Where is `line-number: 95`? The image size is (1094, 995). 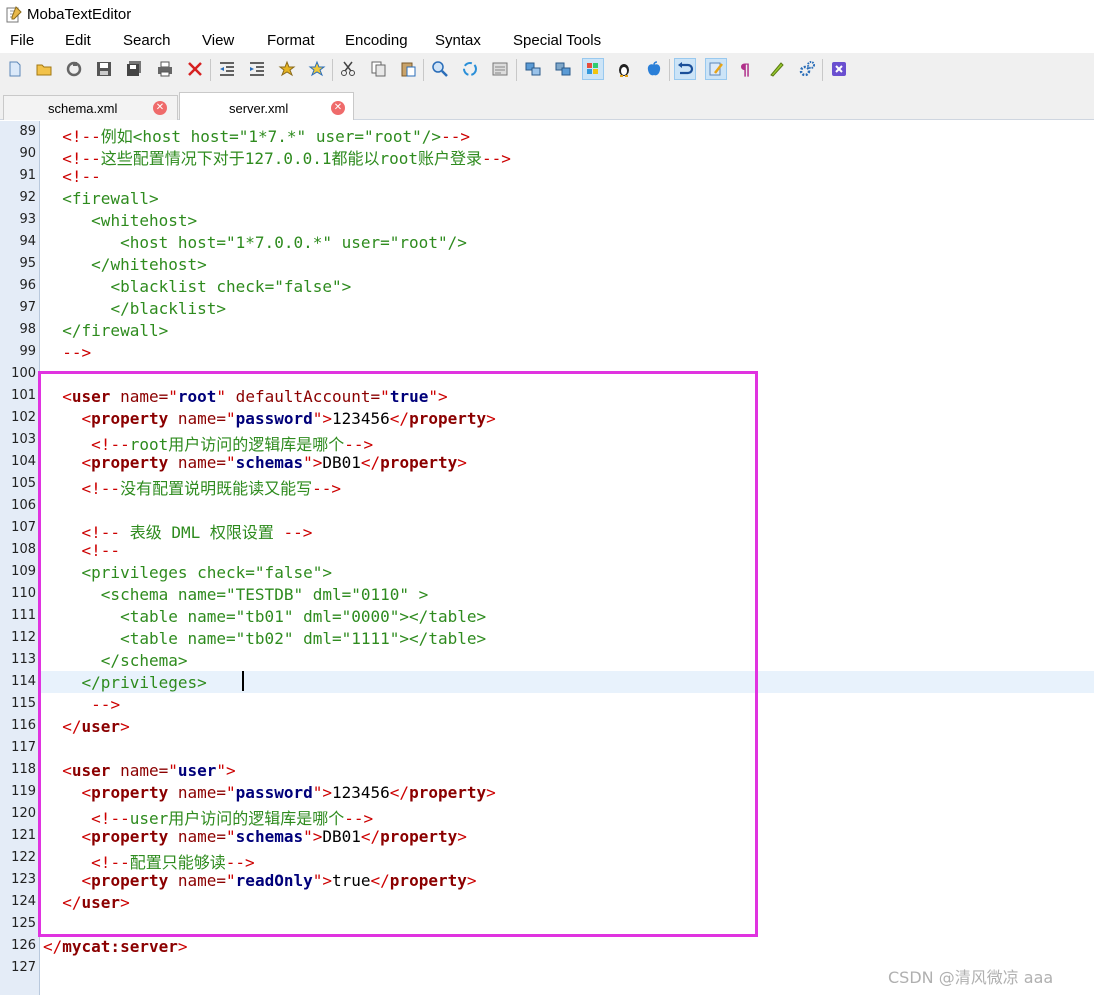
line-number: 95 is located at coordinates (27, 263).